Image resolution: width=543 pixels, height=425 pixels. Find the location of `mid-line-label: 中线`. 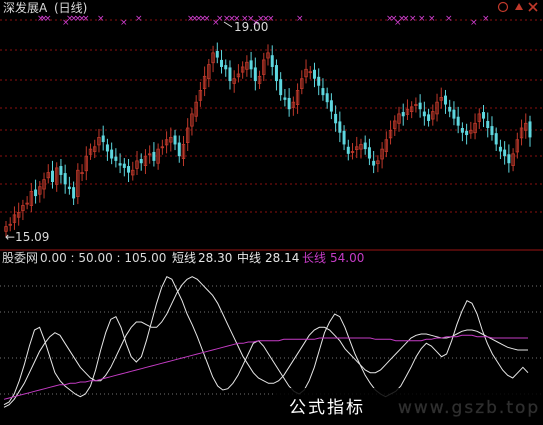

mid-line-label: 中线 is located at coordinates (249, 257).